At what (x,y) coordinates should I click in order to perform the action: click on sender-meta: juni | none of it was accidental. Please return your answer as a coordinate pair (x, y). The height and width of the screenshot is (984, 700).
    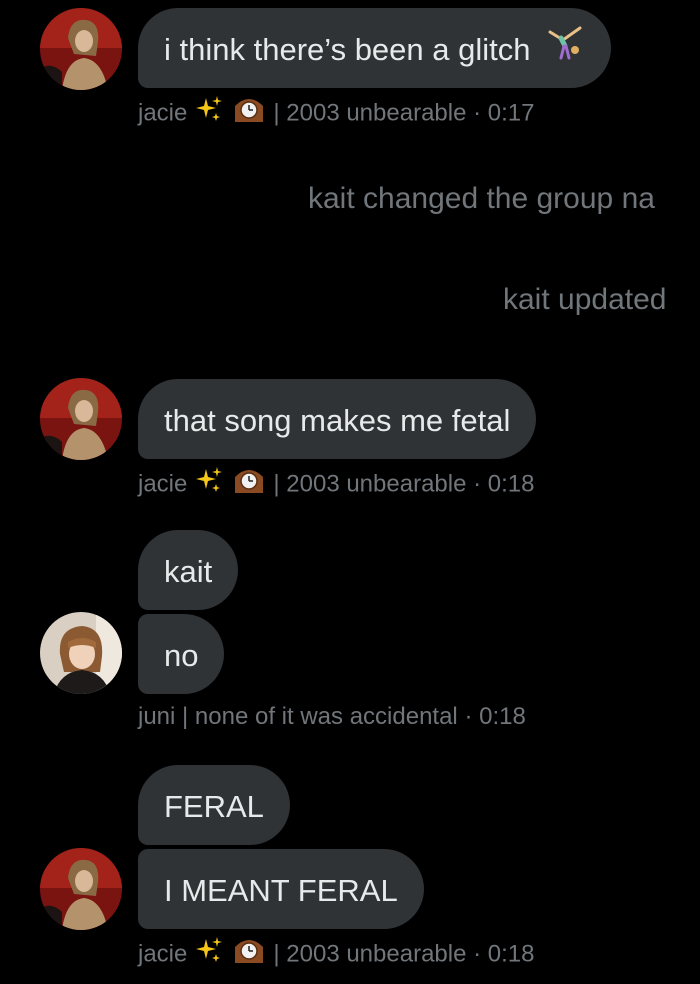
    Looking at the image, I should click on (298, 716).